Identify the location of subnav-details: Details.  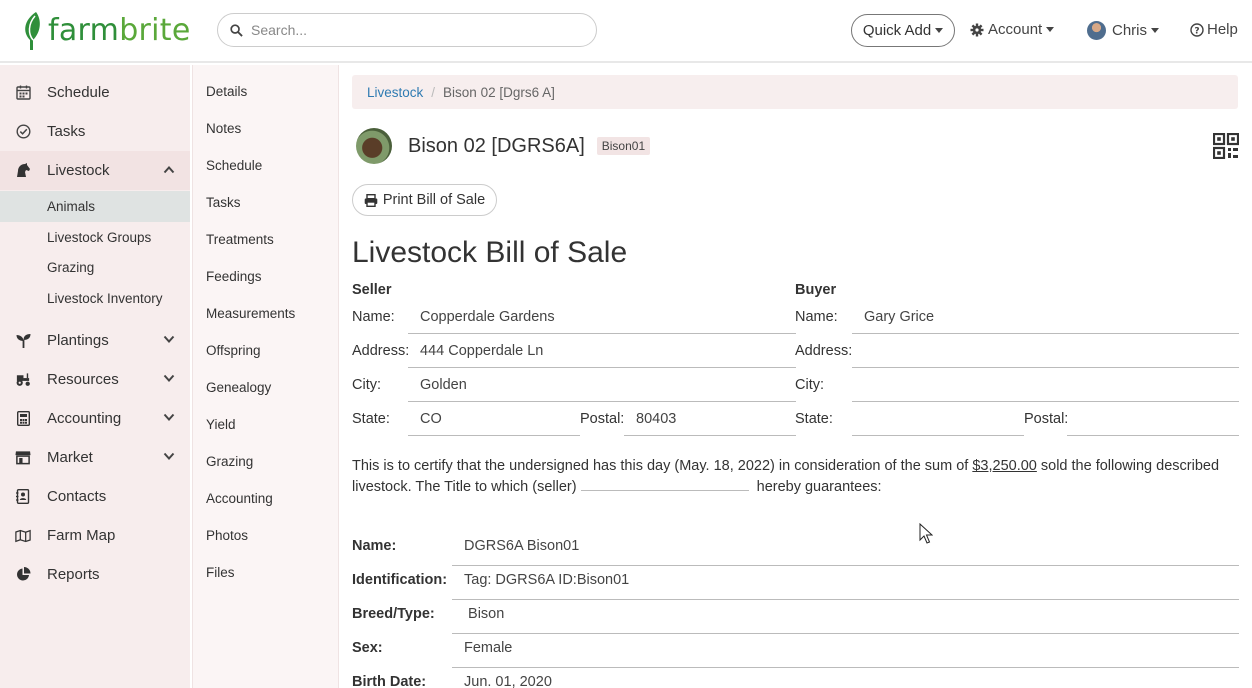
(226, 91).